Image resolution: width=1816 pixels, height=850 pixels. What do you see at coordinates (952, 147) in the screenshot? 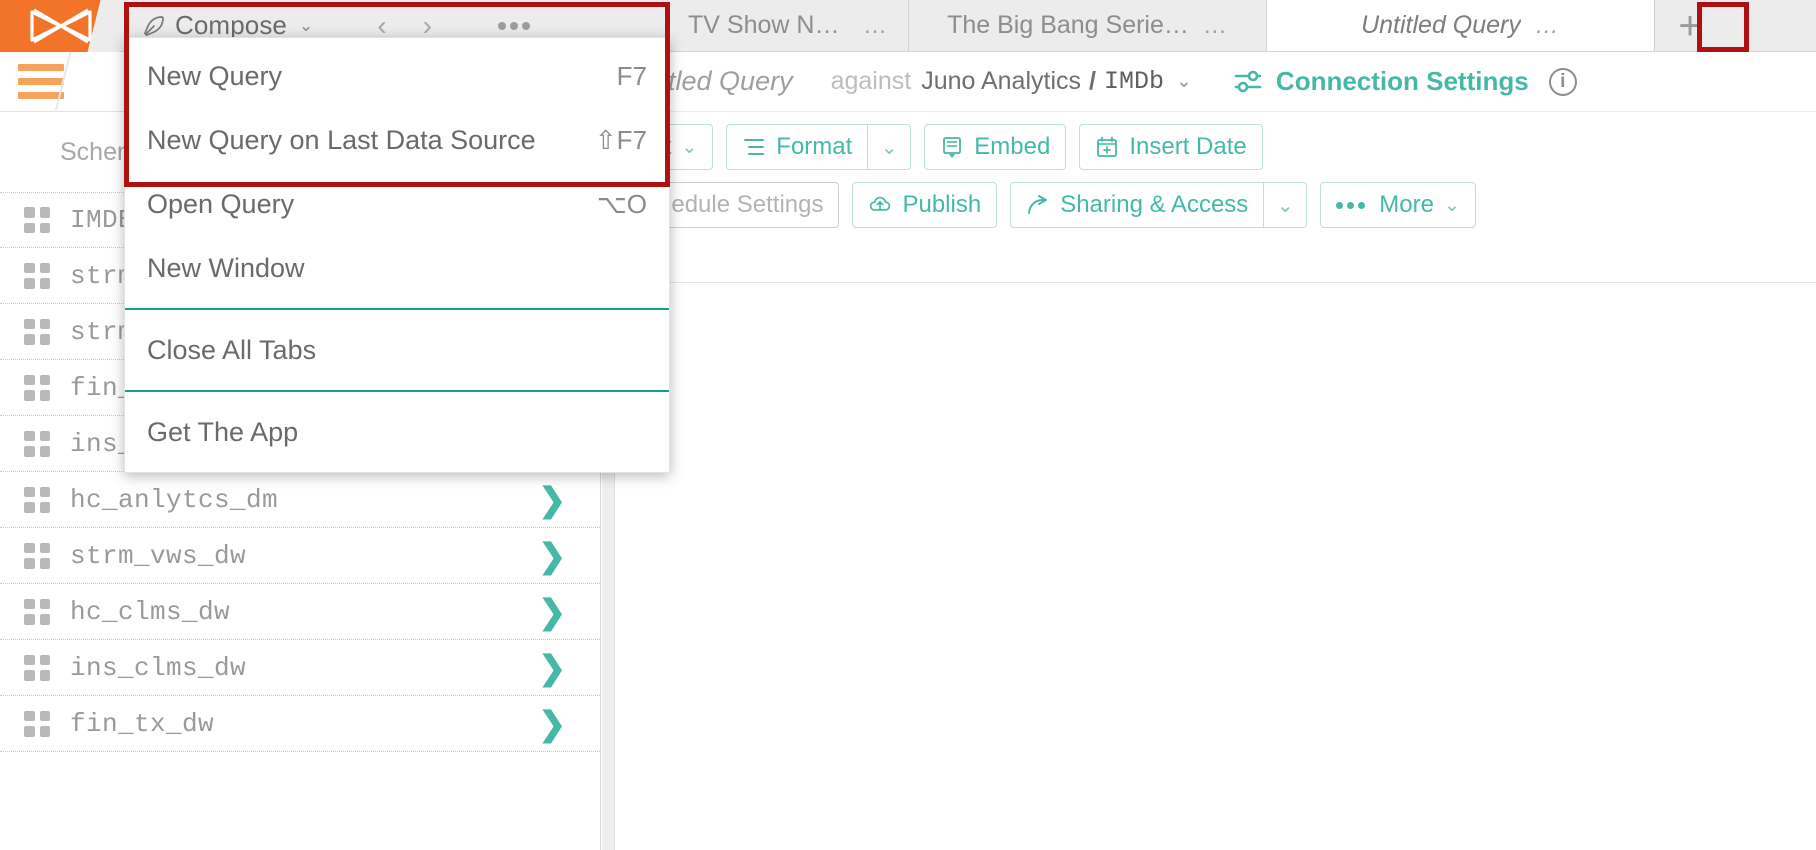
I see `embed-icon` at bounding box center [952, 147].